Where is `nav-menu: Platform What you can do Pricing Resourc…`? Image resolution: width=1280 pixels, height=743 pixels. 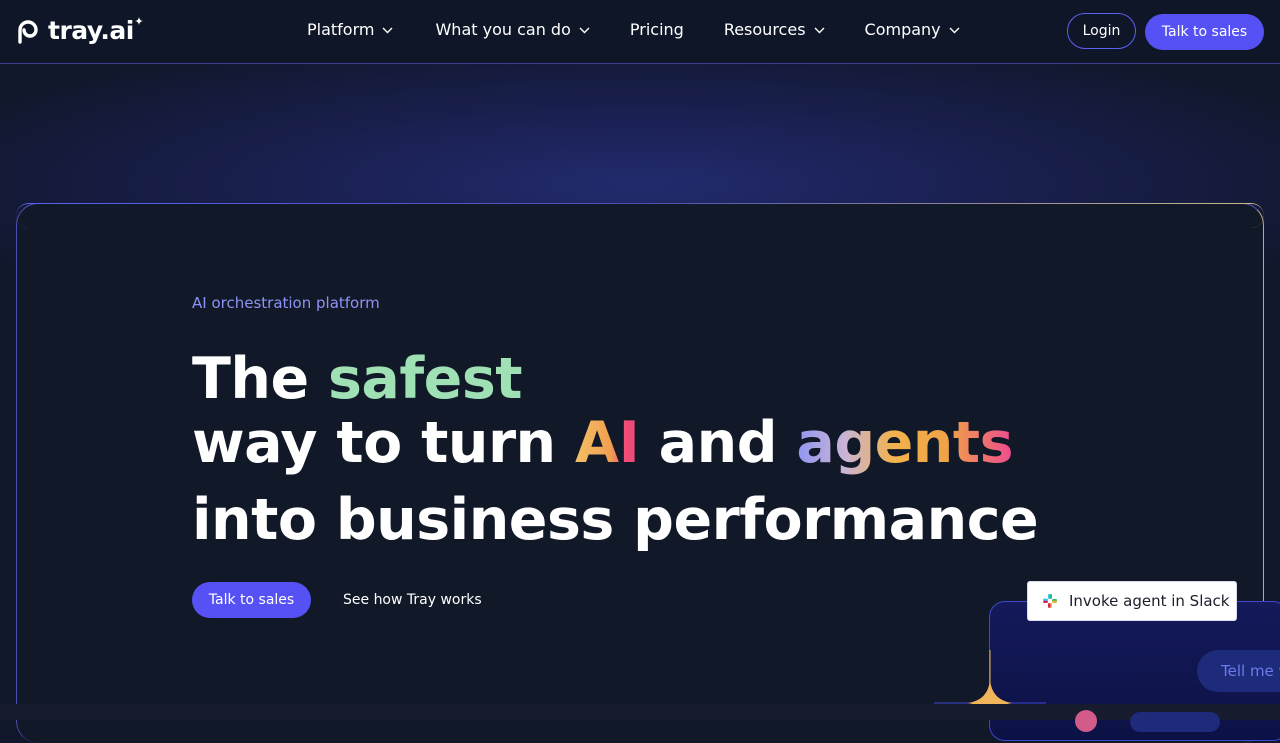
nav-menu: Platform What you can do Pricing Resourc… is located at coordinates (633, 29).